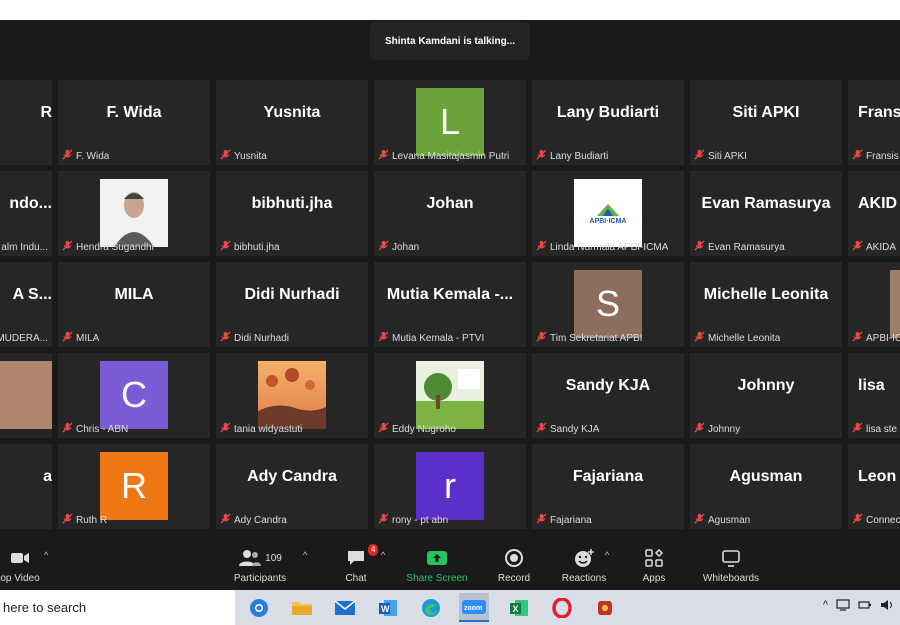  What do you see at coordinates (46, 555) in the screenshot?
I see `video-options-chevron-icon: ^` at bounding box center [46, 555].